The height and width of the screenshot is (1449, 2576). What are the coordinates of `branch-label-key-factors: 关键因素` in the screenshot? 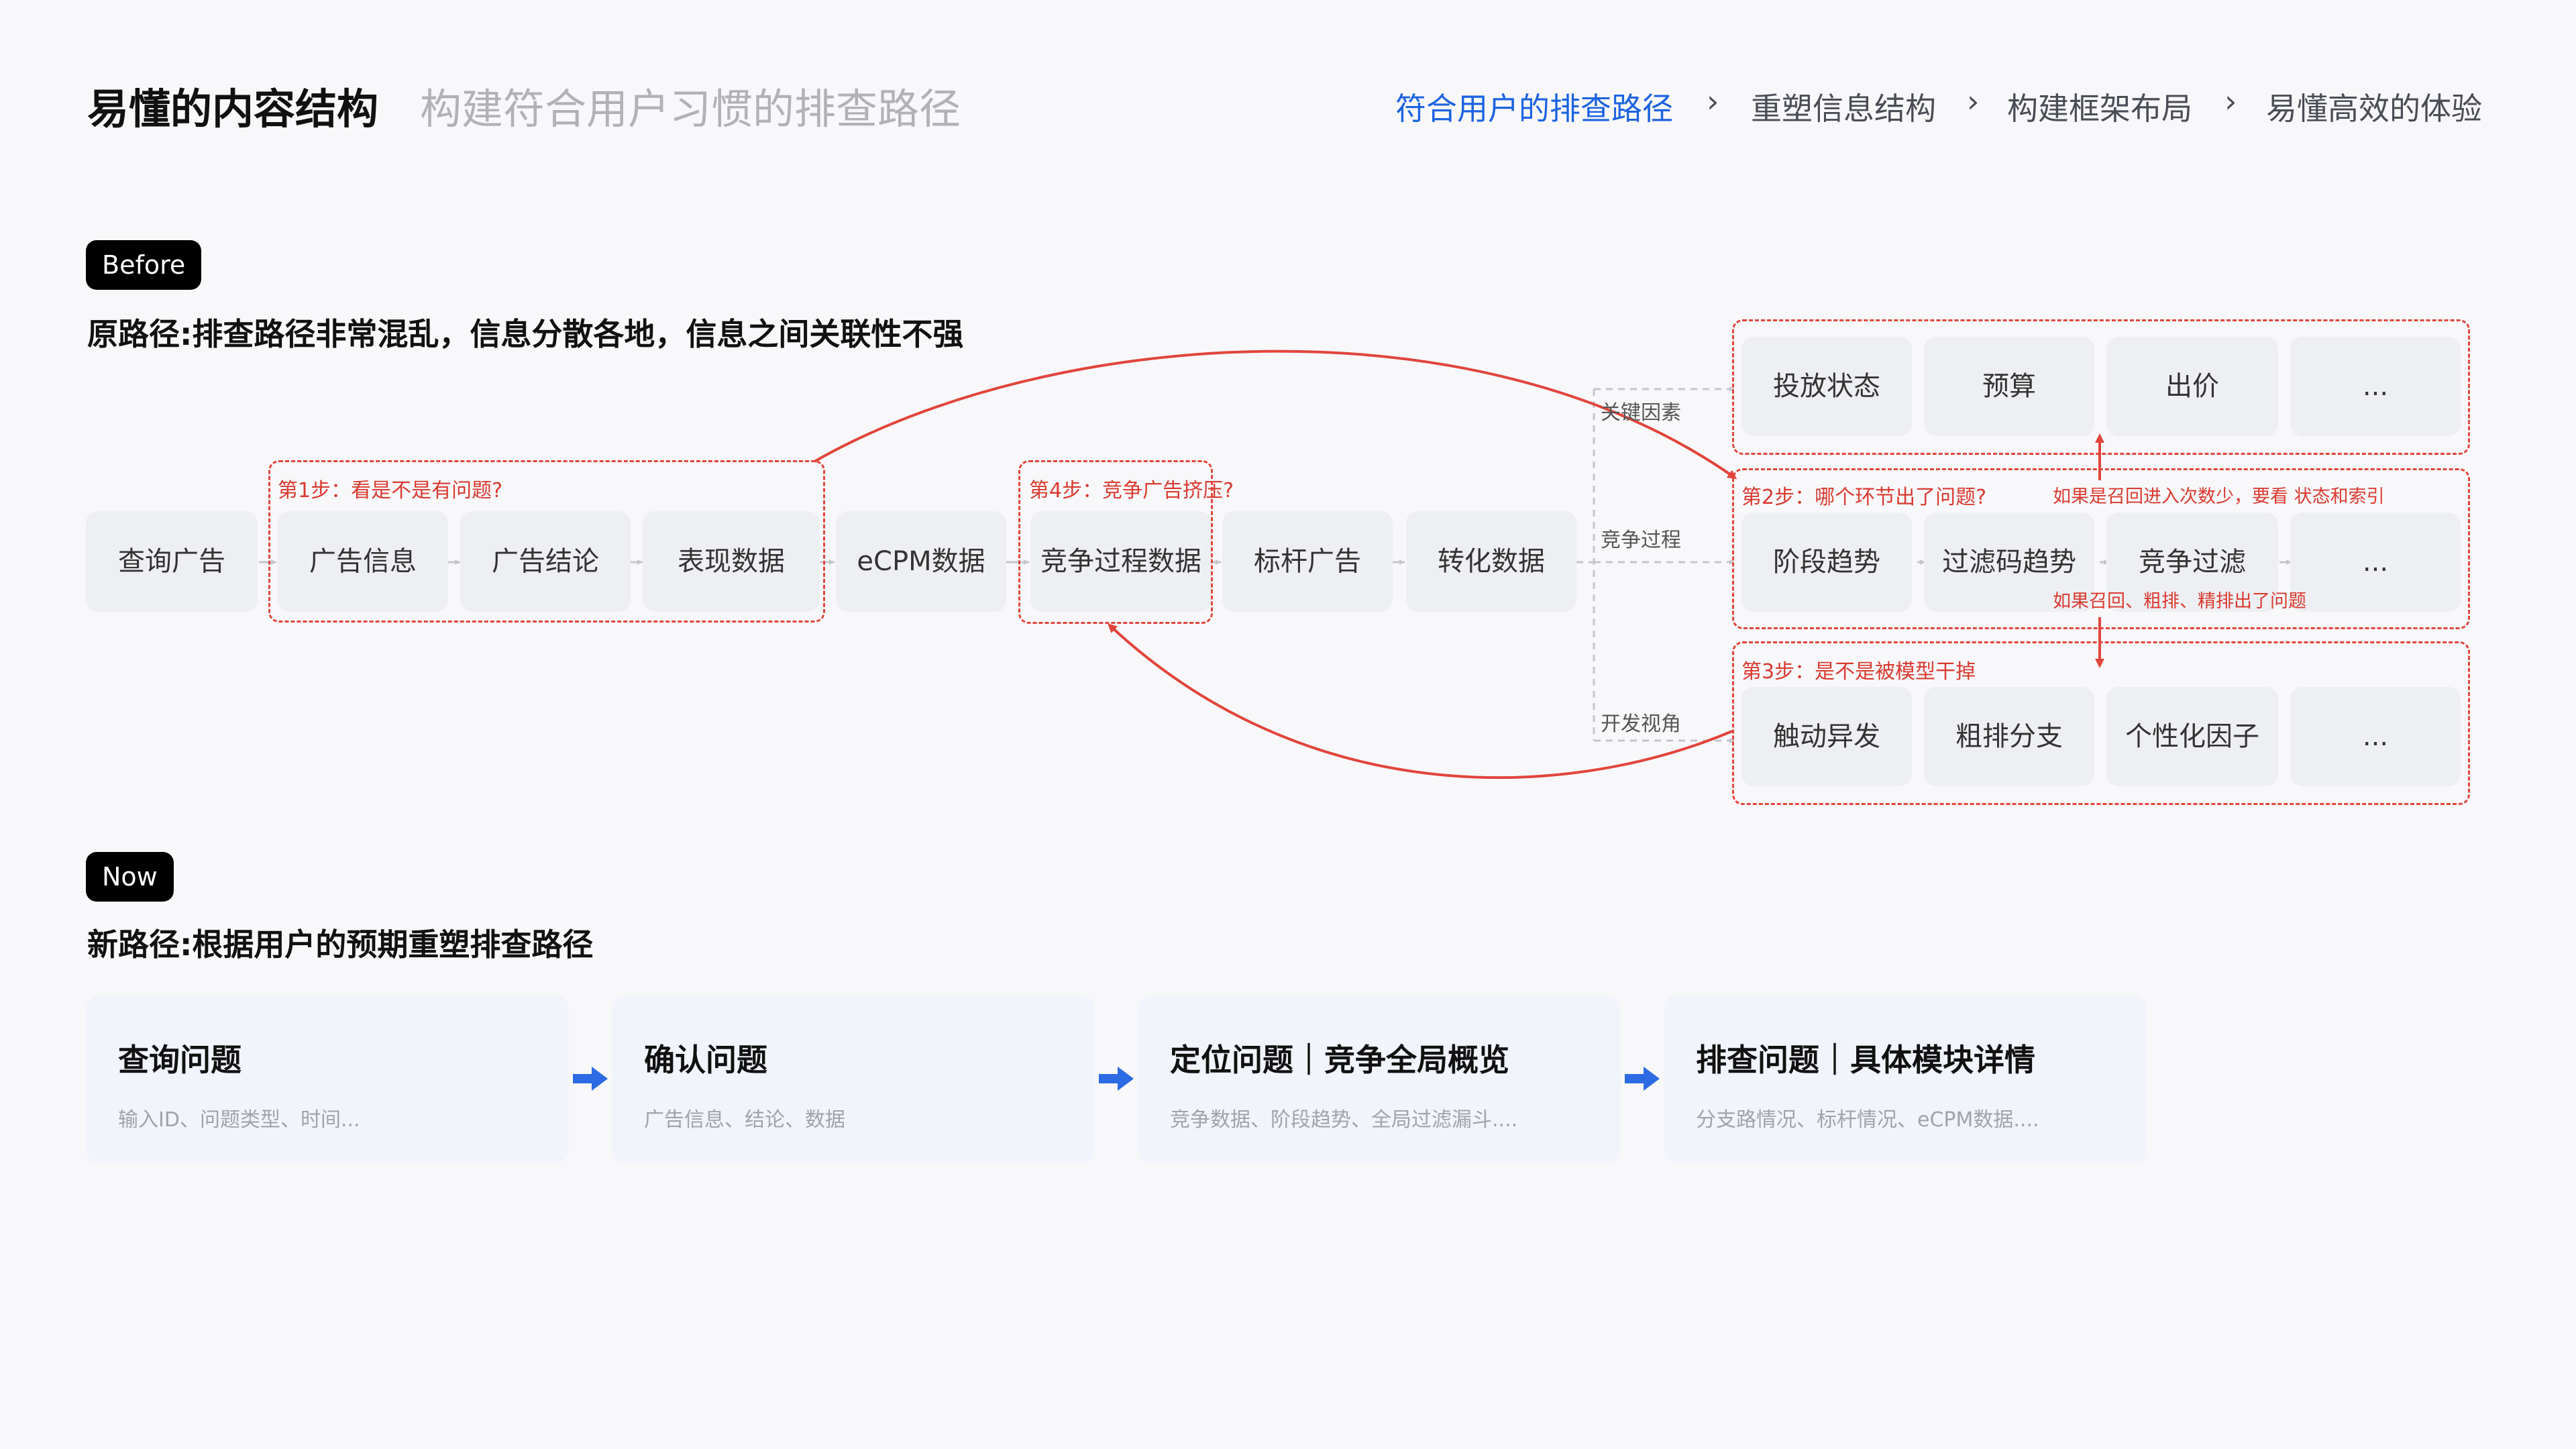 It's located at (1641, 413).